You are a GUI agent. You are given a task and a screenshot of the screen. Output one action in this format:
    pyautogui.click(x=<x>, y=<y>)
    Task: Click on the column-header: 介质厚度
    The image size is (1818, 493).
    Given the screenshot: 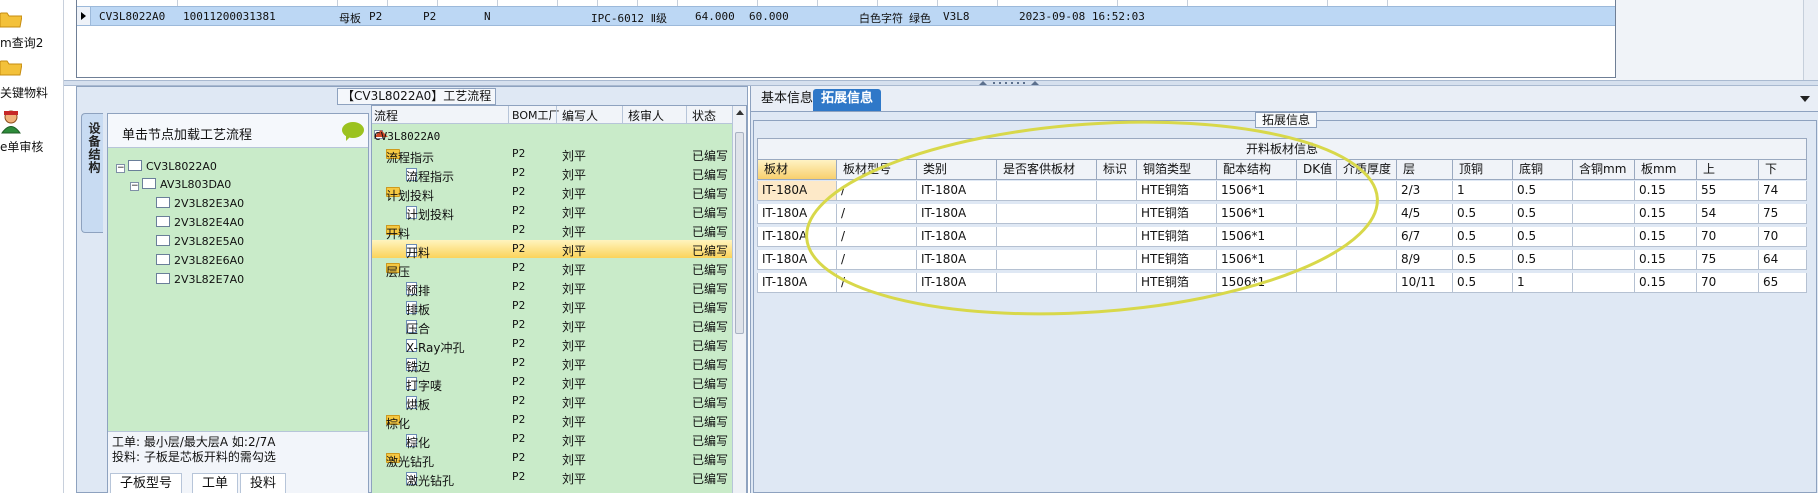 What is the action you would take?
    pyautogui.click(x=1367, y=170)
    